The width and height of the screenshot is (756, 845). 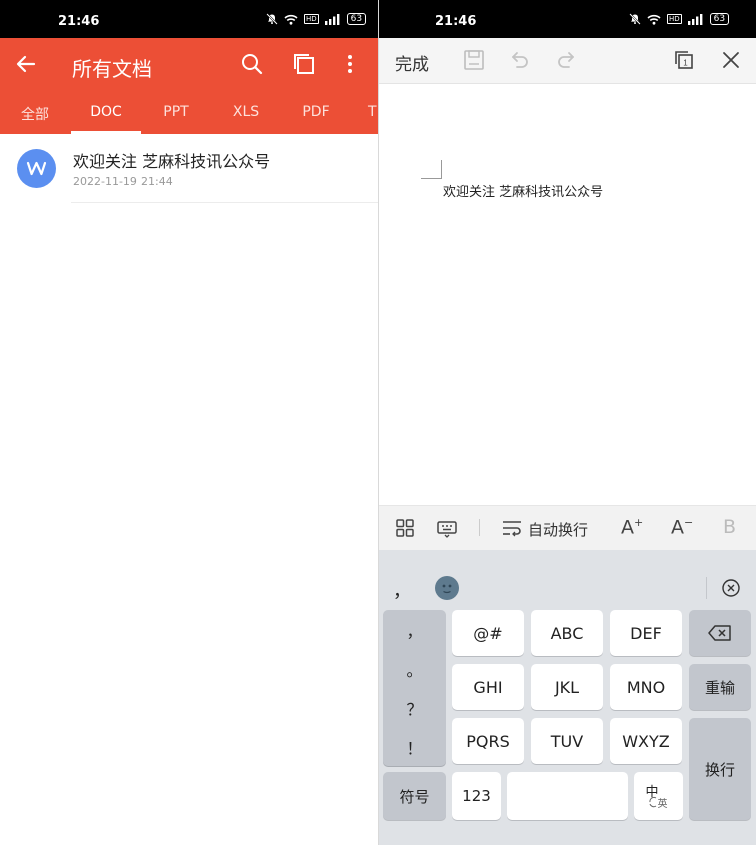 I want to click on app-bar: 所有文档 全部 DOC PPT XLS PDF T, so click(x=189, y=86).